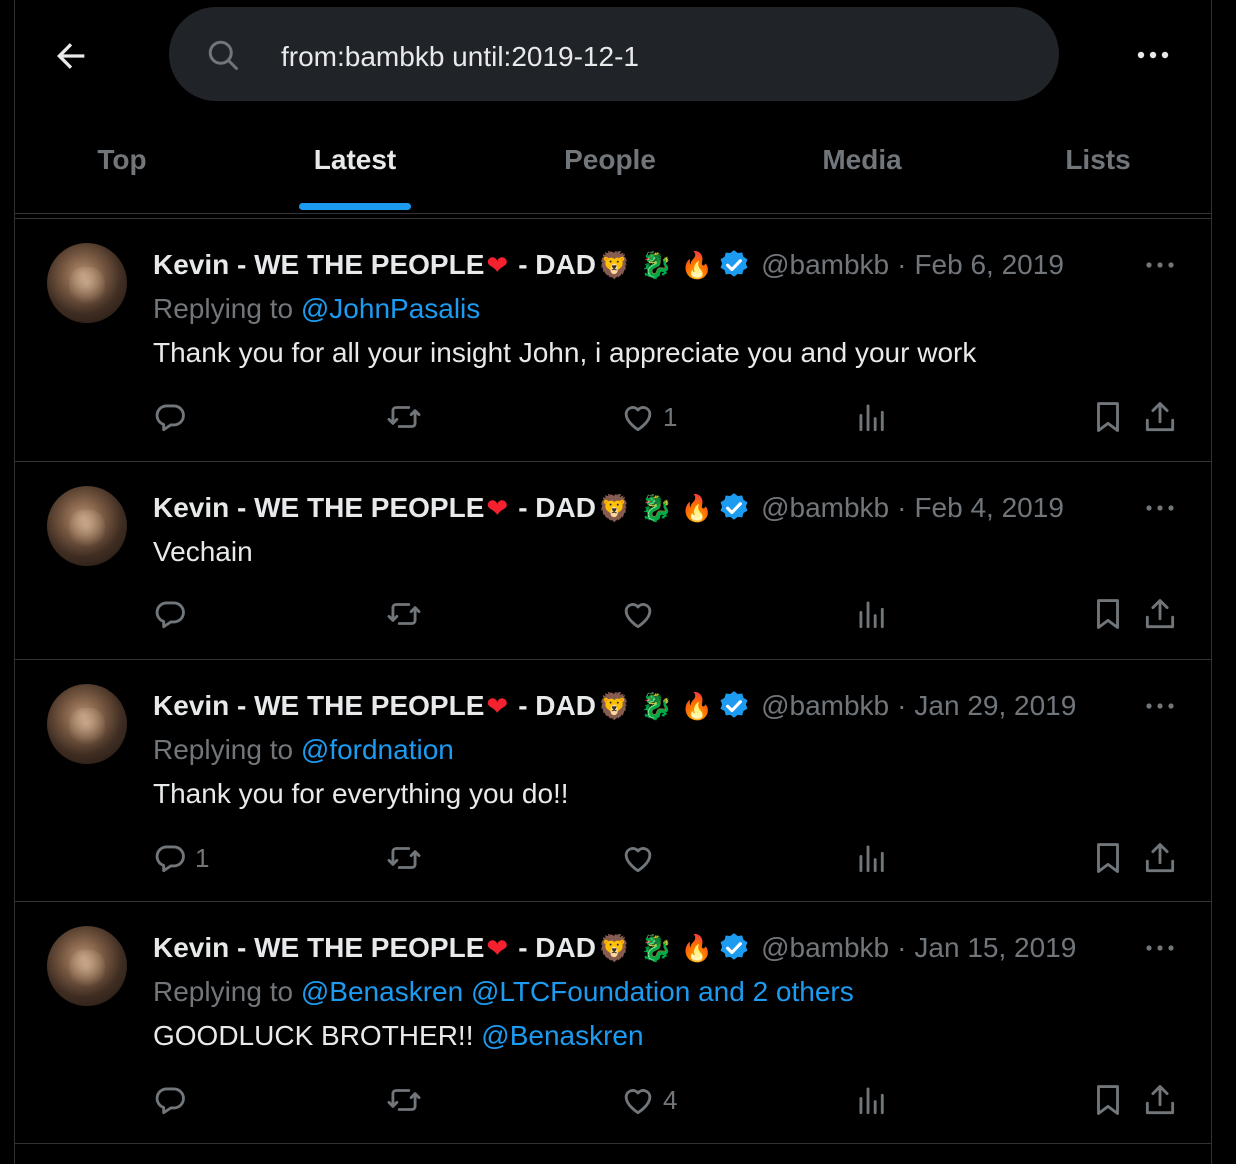 The image size is (1236, 1164). What do you see at coordinates (995, 948) in the screenshot?
I see `timestamp: Jan 15, 2019` at bounding box center [995, 948].